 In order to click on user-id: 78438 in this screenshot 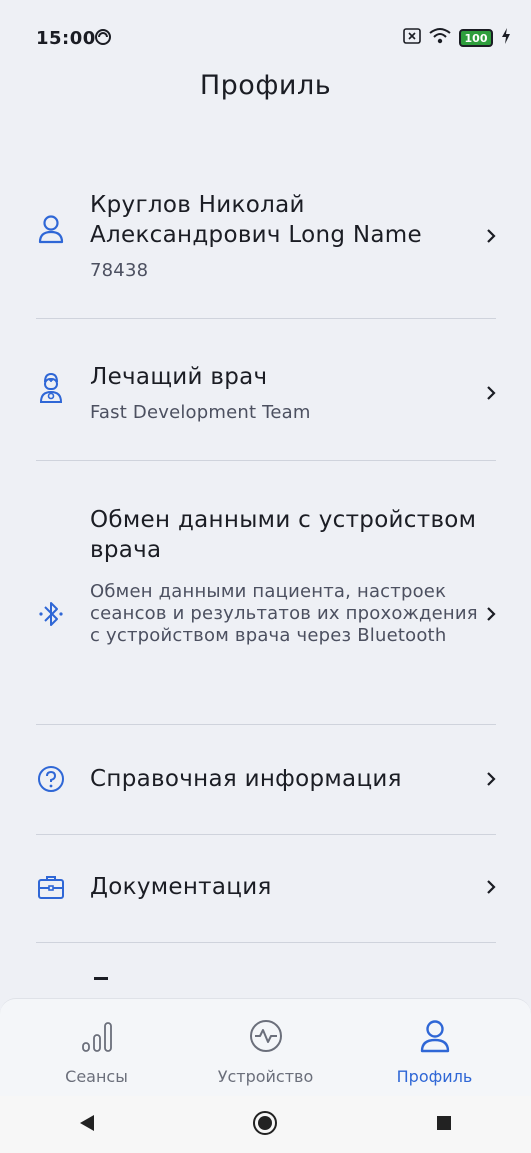, I will do `click(119, 270)`.